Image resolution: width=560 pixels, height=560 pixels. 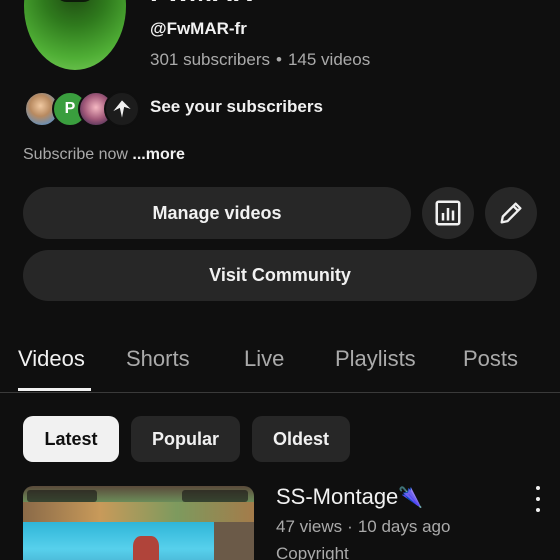 I want to click on more-link: ...more, so click(x=158, y=154).